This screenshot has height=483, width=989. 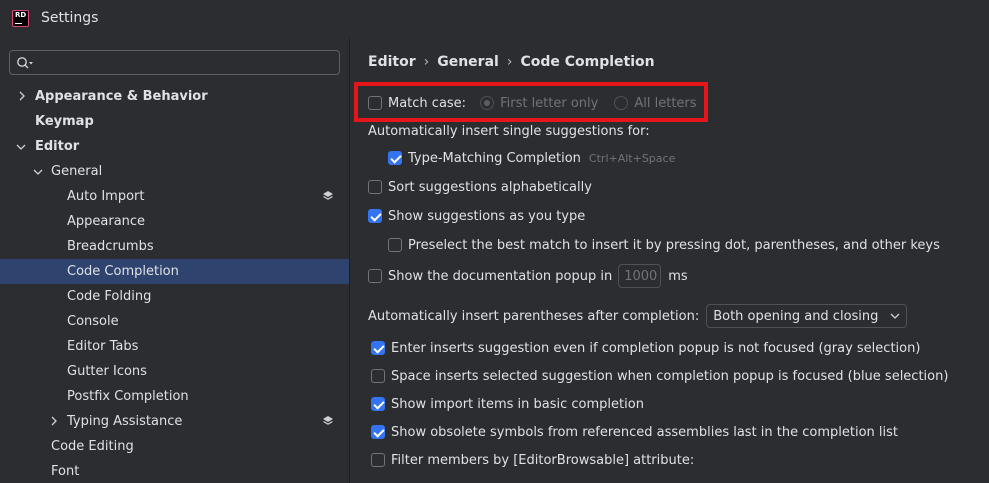 I want to click on tree-item-general: General, so click(x=174, y=171).